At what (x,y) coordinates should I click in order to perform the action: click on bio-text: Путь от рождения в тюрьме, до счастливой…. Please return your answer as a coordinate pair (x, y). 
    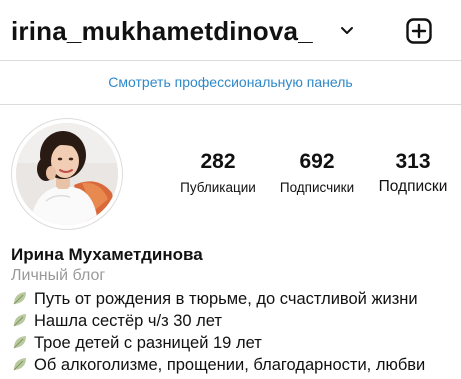
    Looking at the image, I should click on (226, 299).